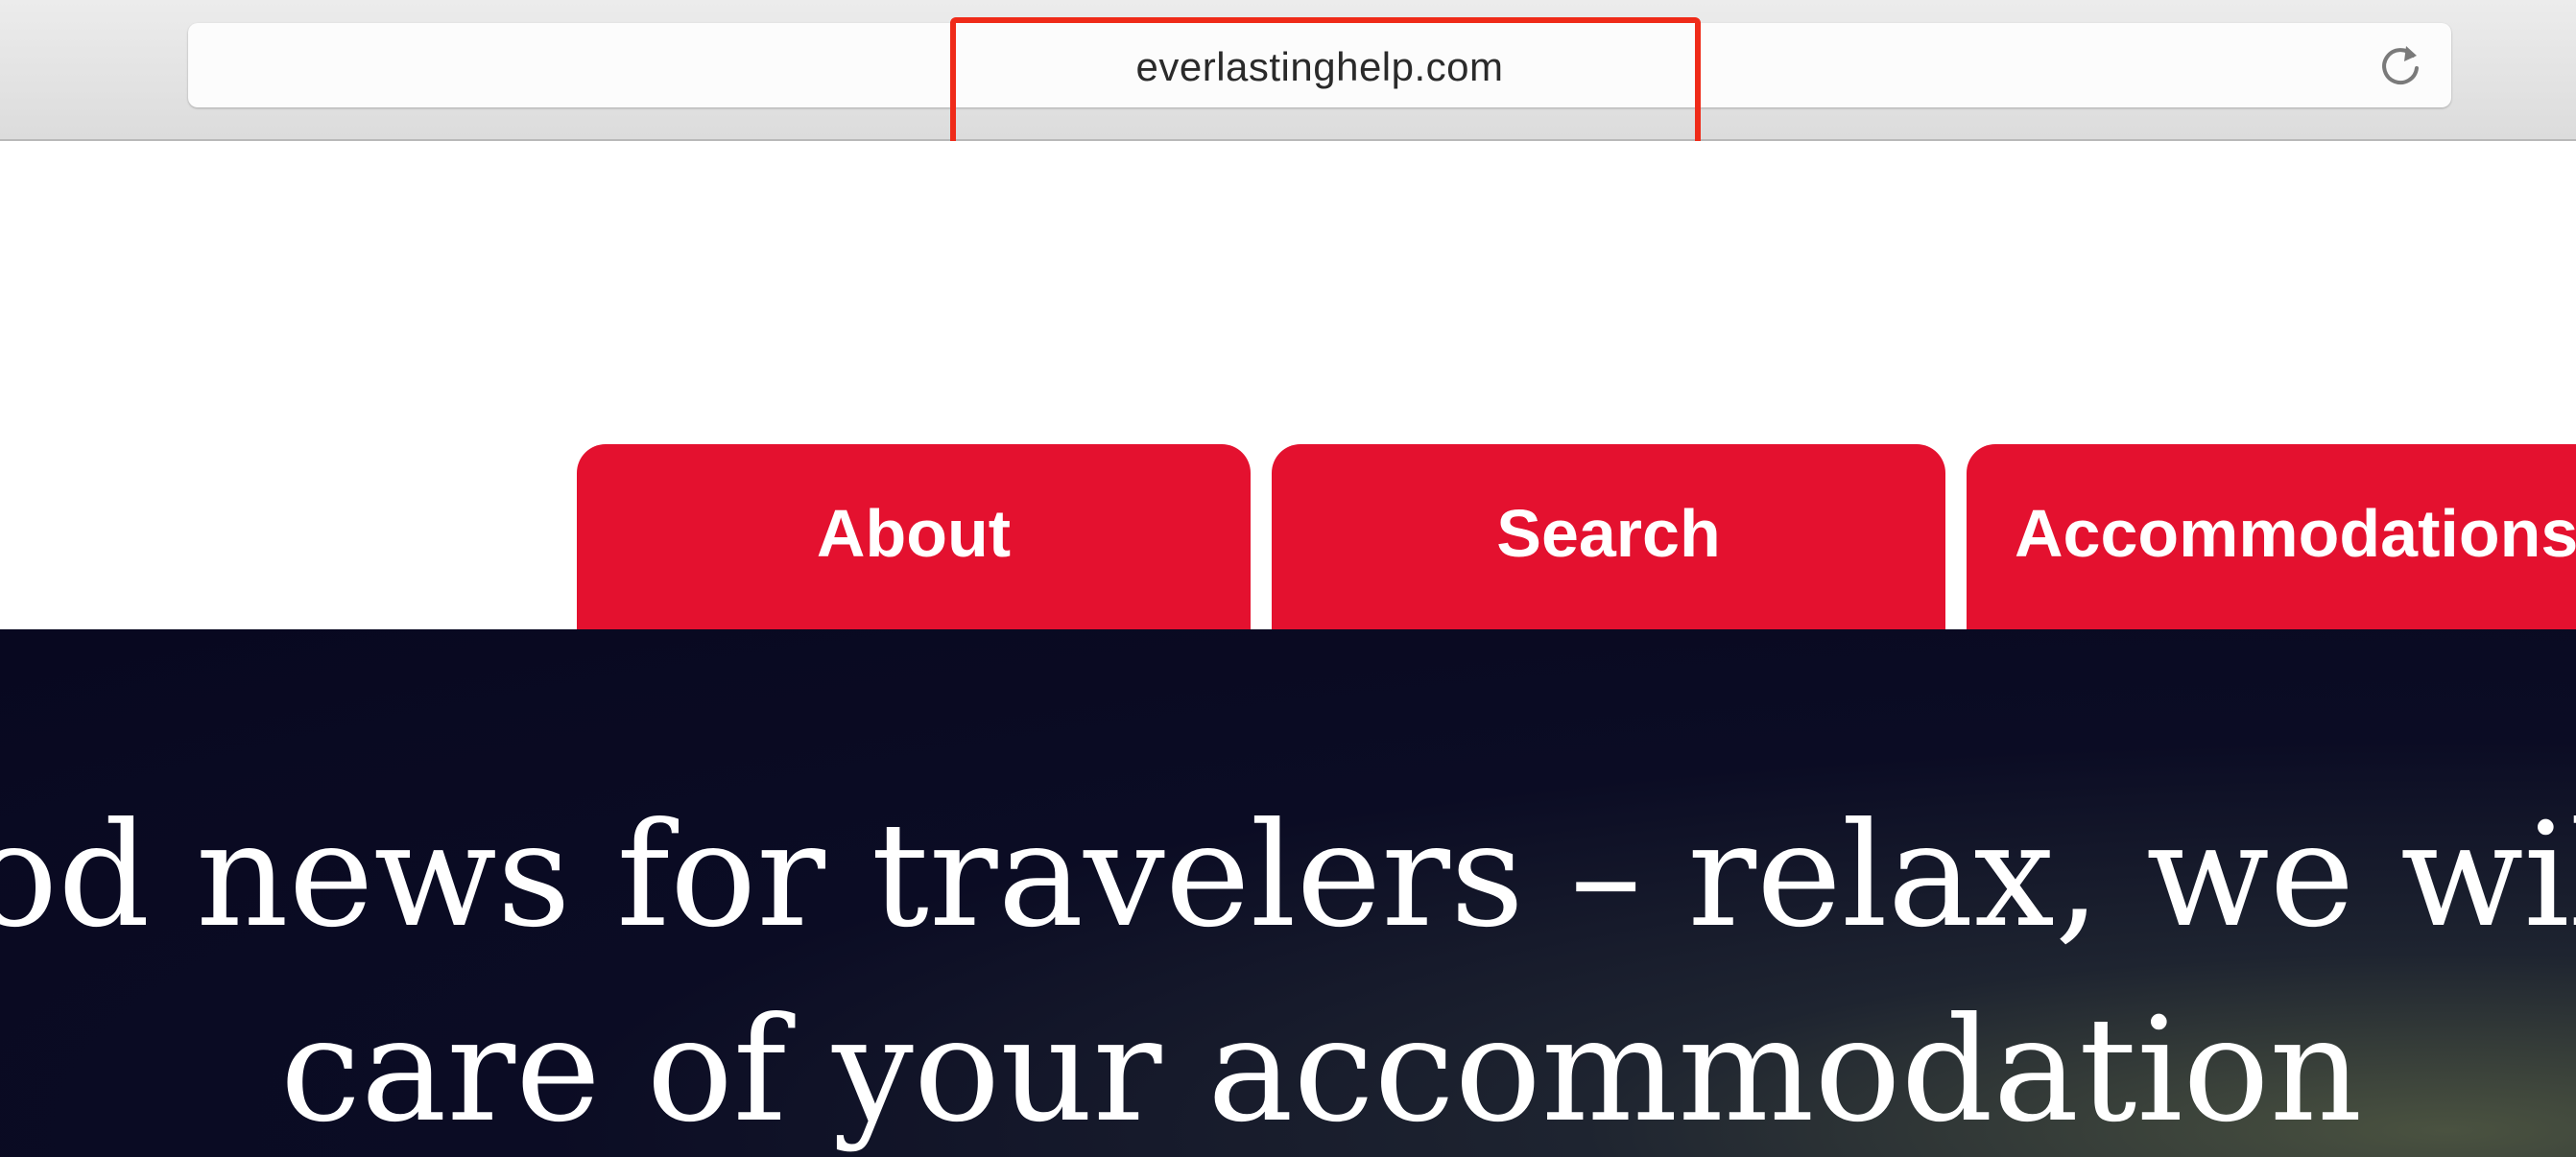 This screenshot has height=1157, width=2576. What do you see at coordinates (1608, 540) in the screenshot?
I see `tab-search: Search` at bounding box center [1608, 540].